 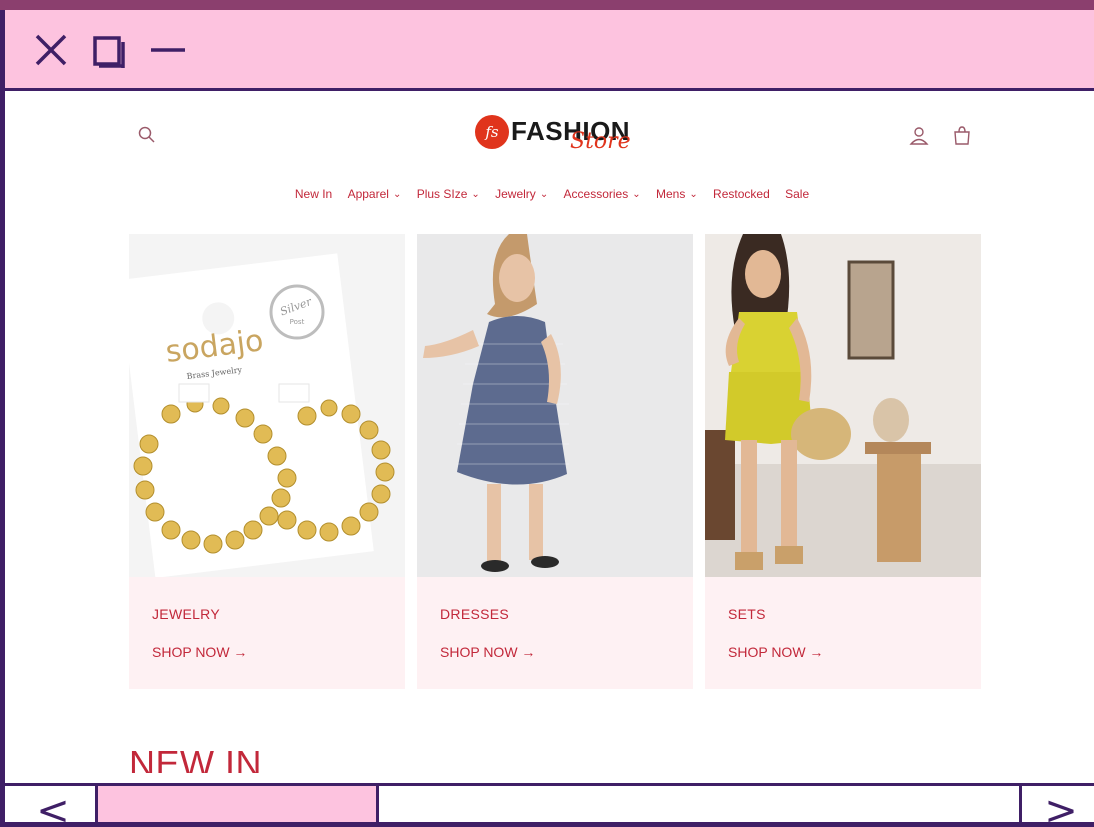 I want to click on active-tab, so click(x=237, y=804).